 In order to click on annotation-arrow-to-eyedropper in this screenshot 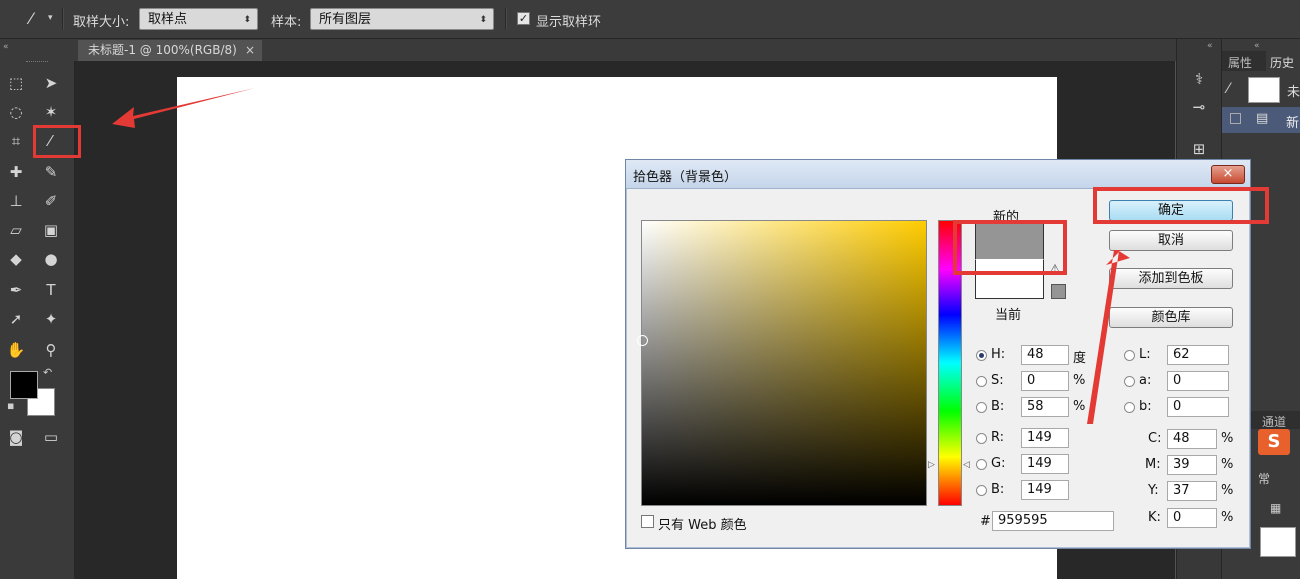, I will do `click(183, 108)`.